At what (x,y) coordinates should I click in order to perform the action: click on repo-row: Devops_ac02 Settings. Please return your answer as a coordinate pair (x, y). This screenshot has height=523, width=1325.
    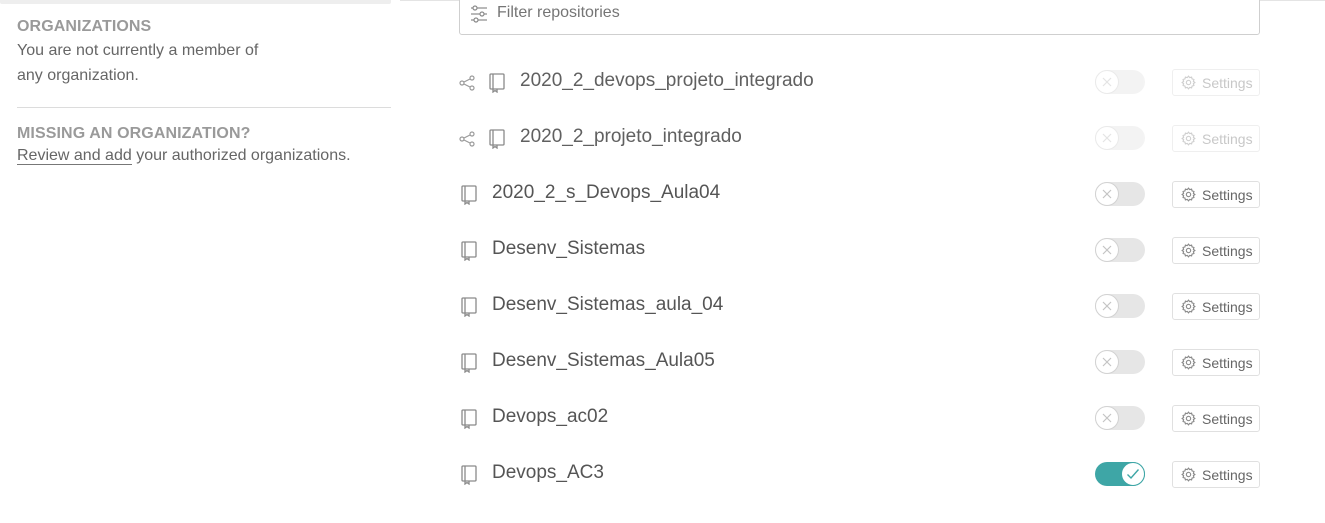
    Looking at the image, I should click on (860, 418).